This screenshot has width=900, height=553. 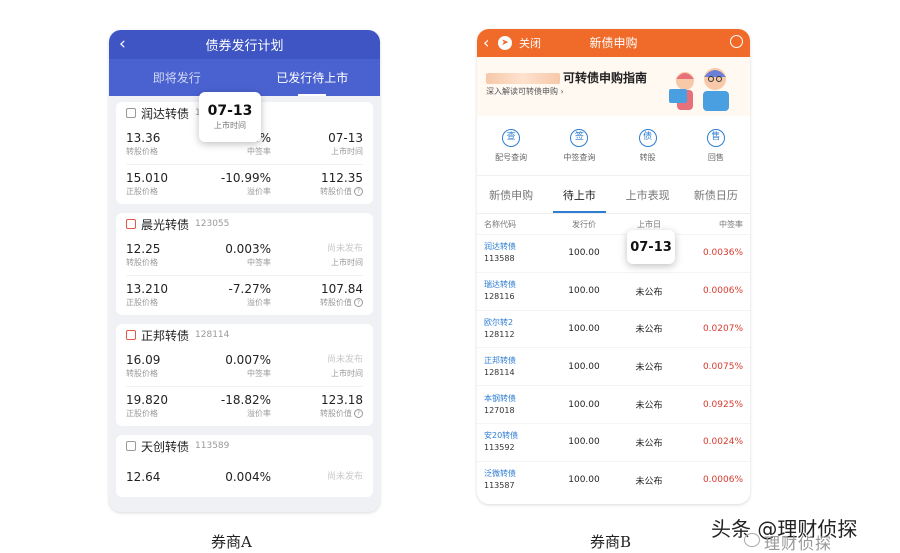 I want to click on bond-row: 12.25 转股价格 0.003% 中签率 尚未发布 上市时间, so click(x=244, y=255).